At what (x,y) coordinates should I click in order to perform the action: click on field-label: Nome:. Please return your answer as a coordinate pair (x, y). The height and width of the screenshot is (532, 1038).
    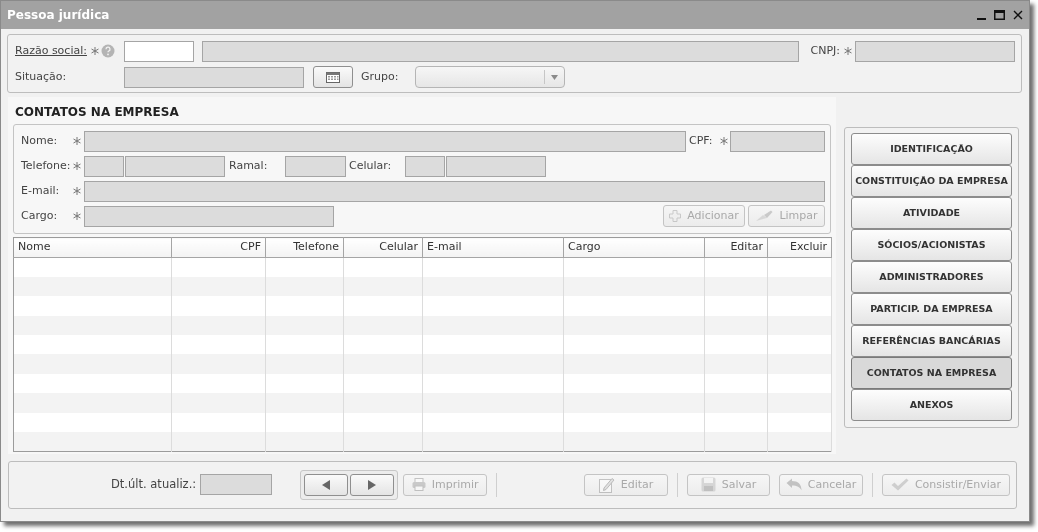
    Looking at the image, I should click on (39, 140).